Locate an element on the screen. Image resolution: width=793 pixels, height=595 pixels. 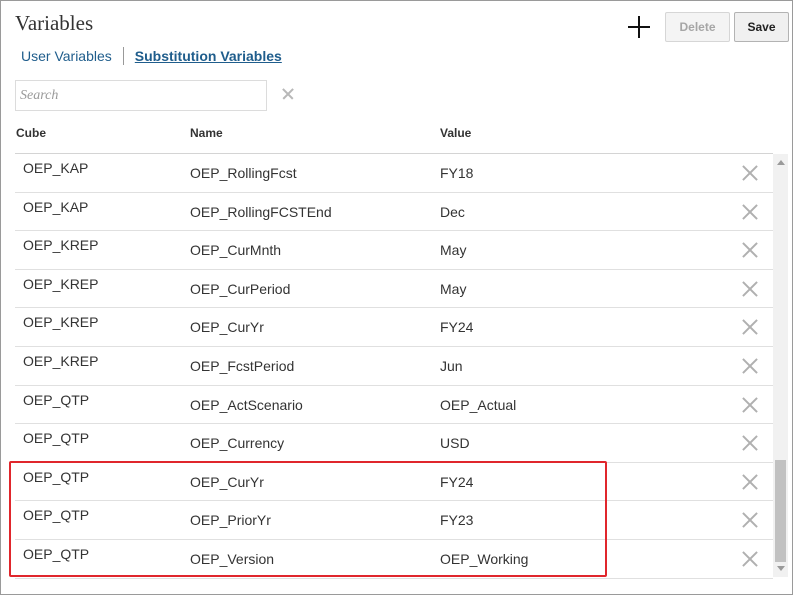
column-header-value: Value is located at coordinates (455, 133).